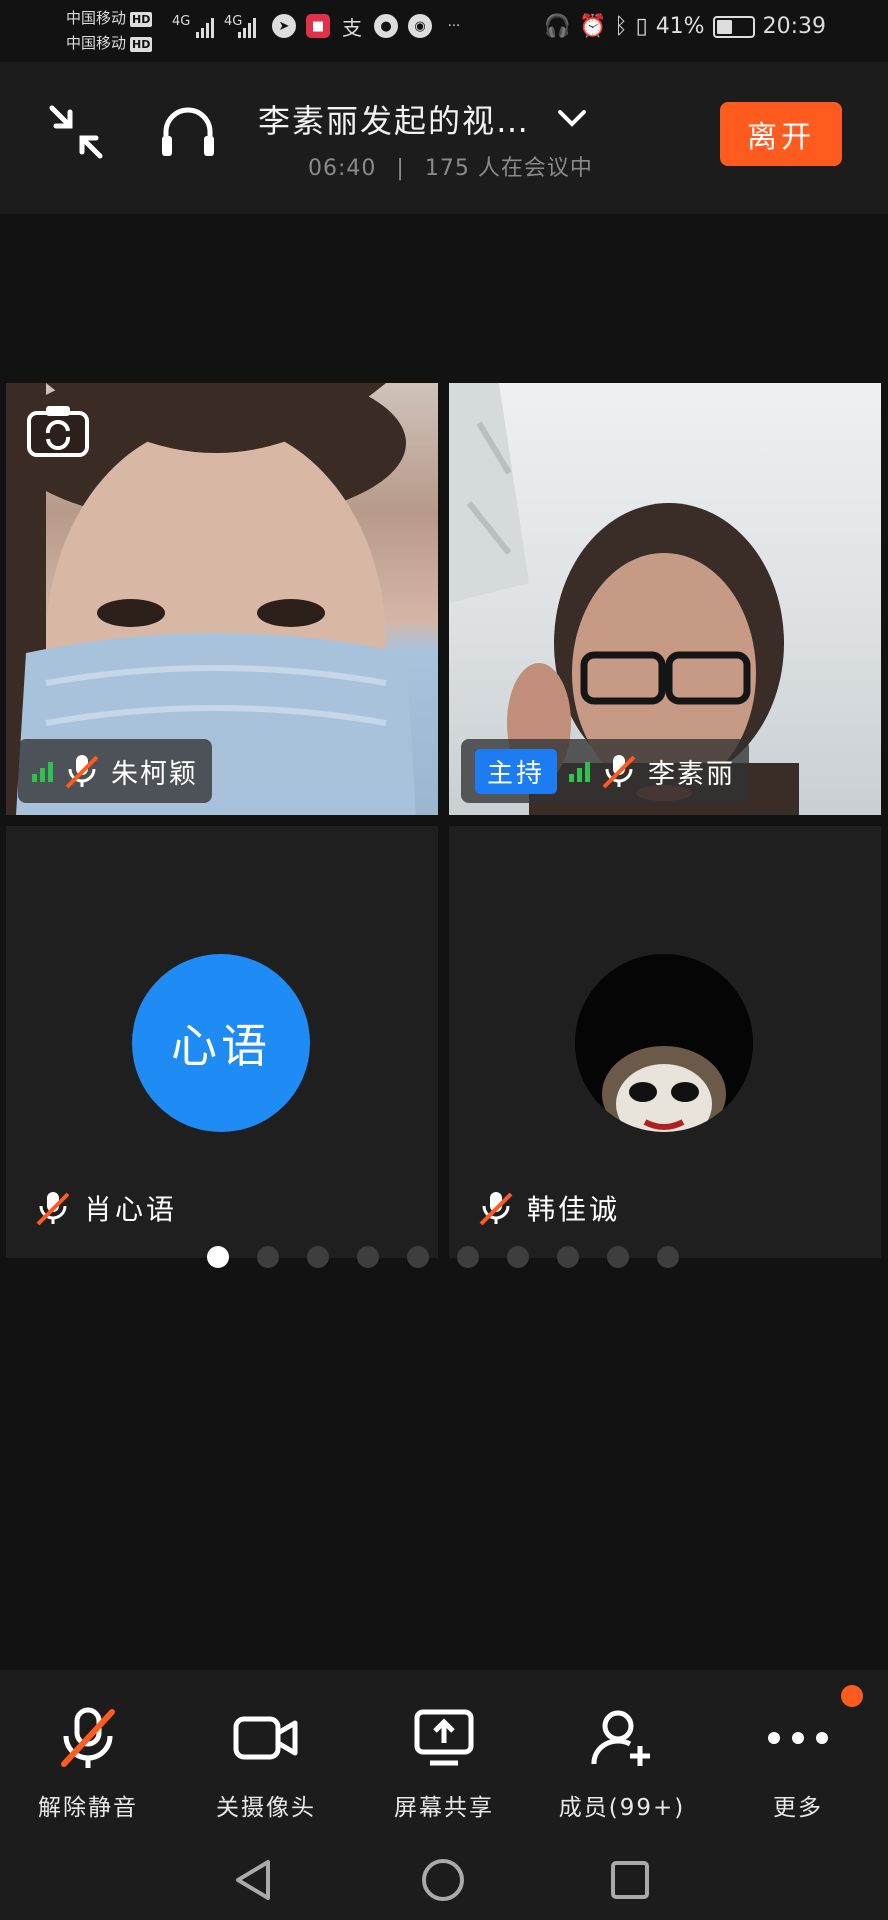 This screenshot has height=1920, width=888. What do you see at coordinates (96, 43) in the screenshot?
I see `carrier-2: 中国移动` at bounding box center [96, 43].